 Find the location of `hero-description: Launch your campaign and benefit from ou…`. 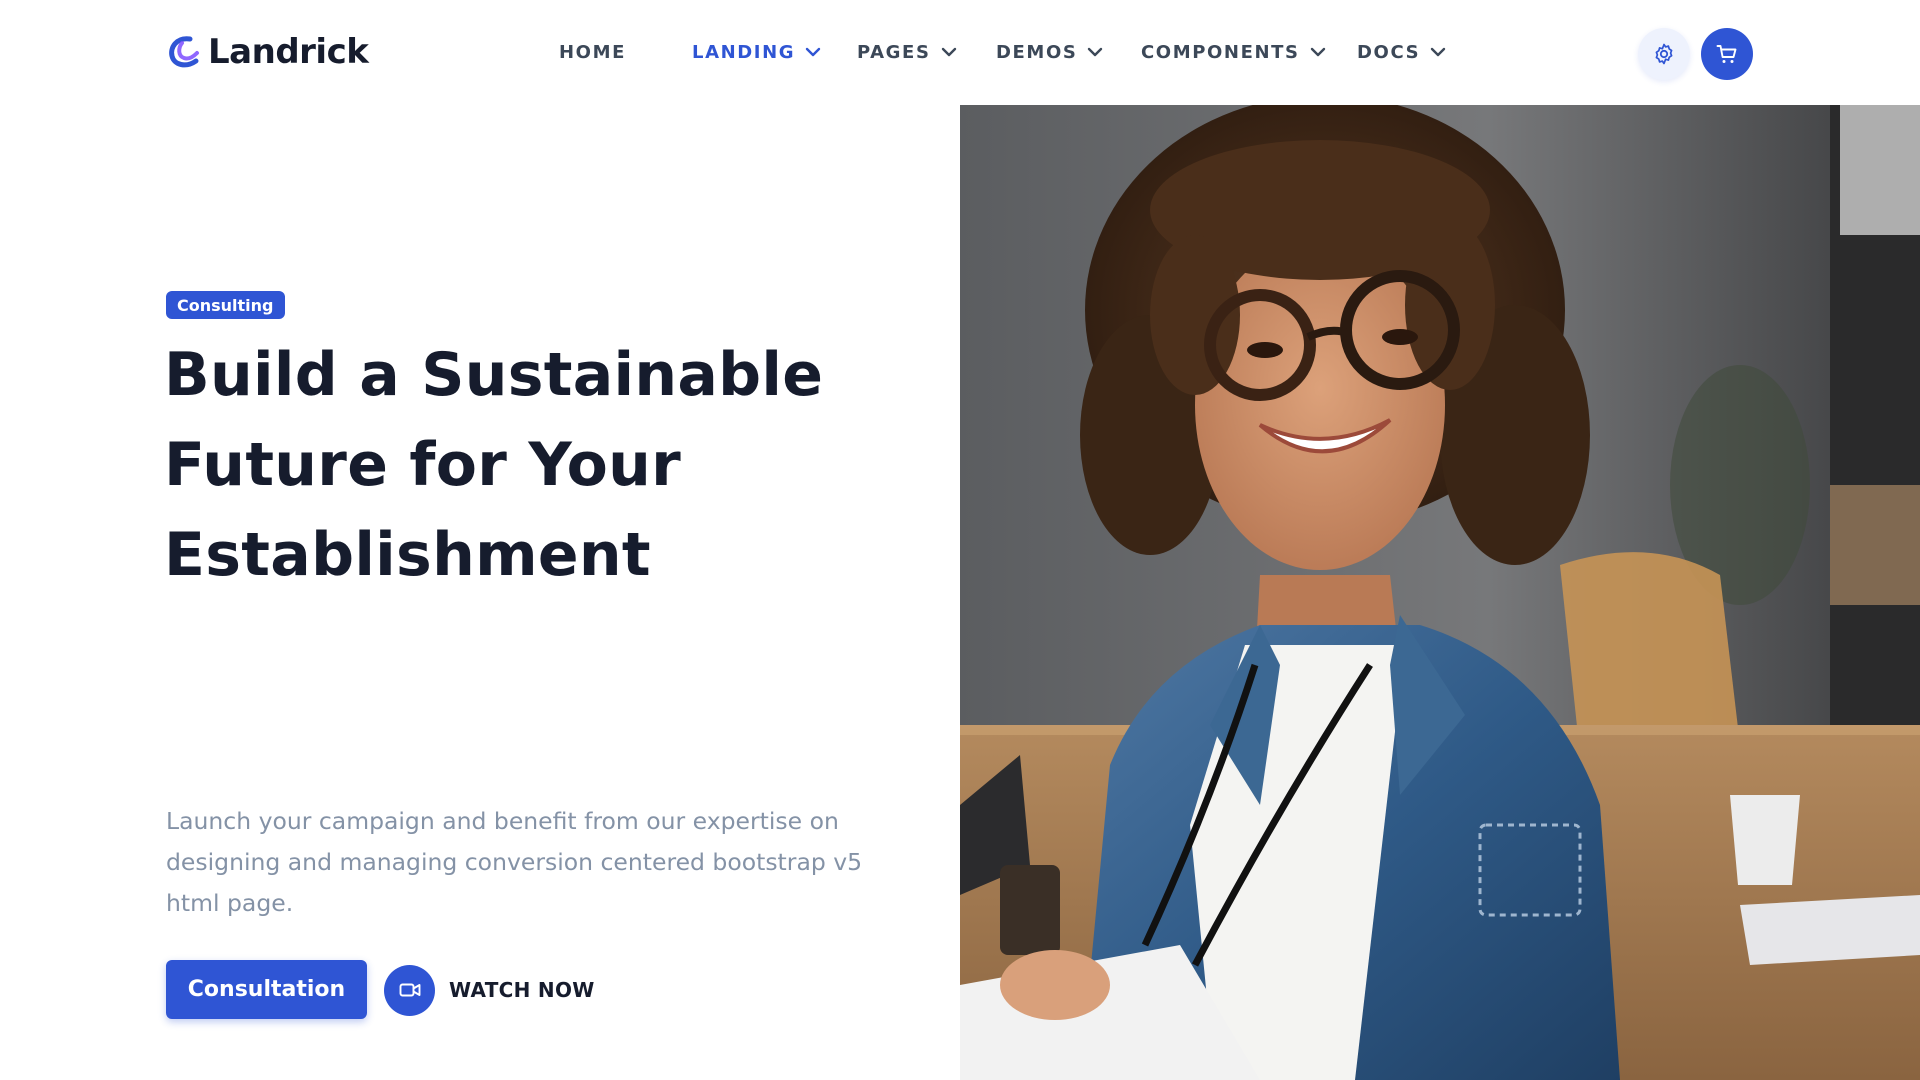

hero-description: Launch your campaign and benefit from ou… is located at coordinates (521, 862).